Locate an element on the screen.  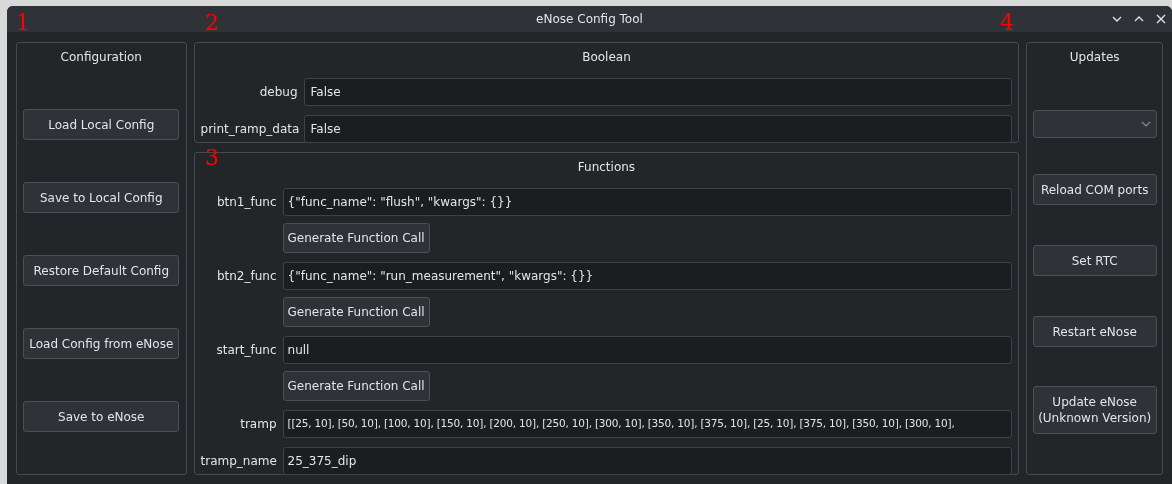
update-button: Reload COM ports is located at coordinates (1094, 189).